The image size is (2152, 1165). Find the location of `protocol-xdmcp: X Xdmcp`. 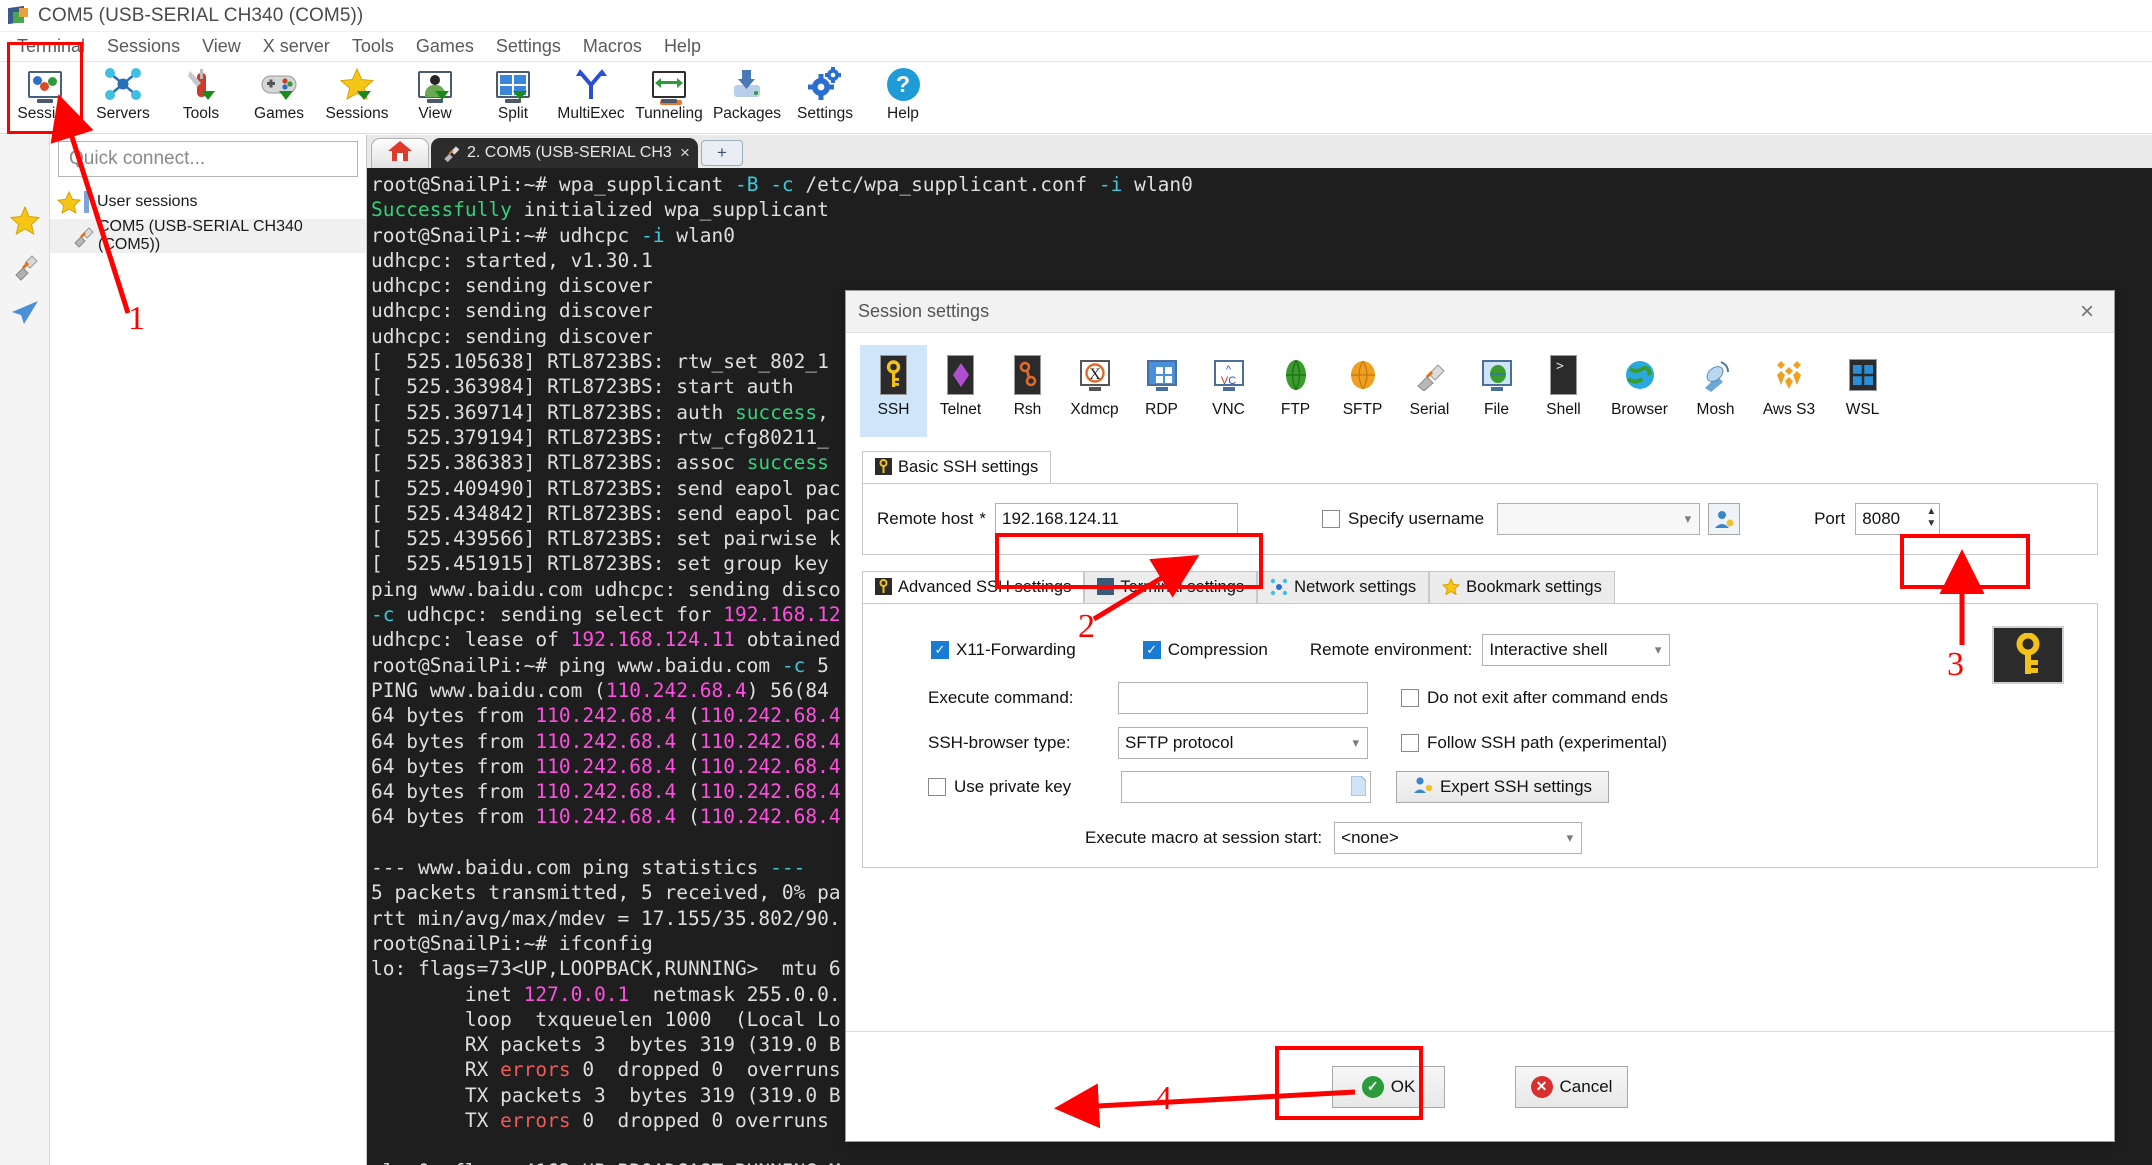

protocol-xdmcp: X Xdmcp is located at coordinates (1094, 391).